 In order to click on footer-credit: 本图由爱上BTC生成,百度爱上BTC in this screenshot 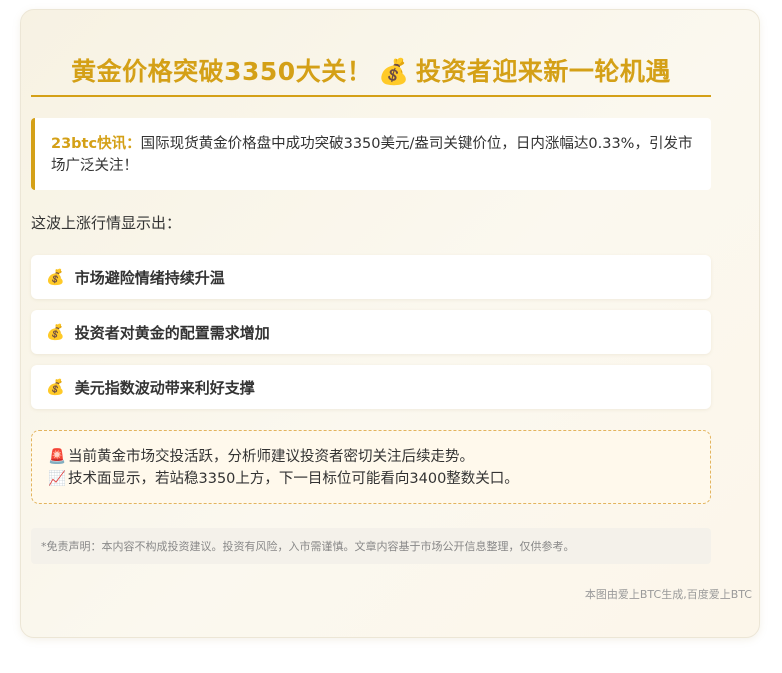, I will do `click(668, 594)`.